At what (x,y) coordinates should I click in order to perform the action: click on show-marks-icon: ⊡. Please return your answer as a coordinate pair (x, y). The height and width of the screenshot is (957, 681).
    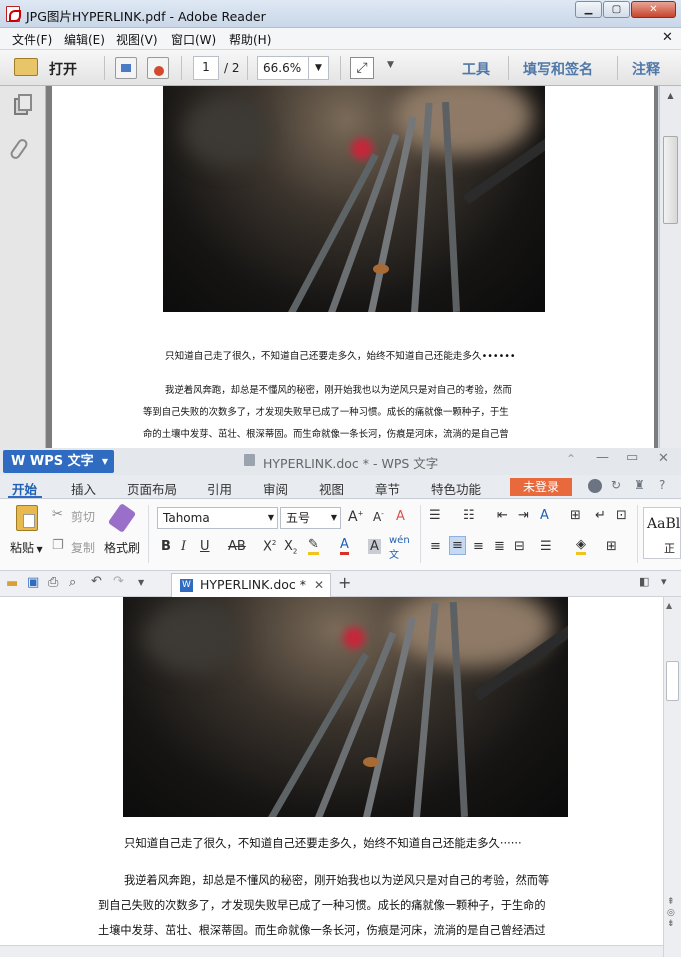
    Looking at the image, I should click on (621, 515).